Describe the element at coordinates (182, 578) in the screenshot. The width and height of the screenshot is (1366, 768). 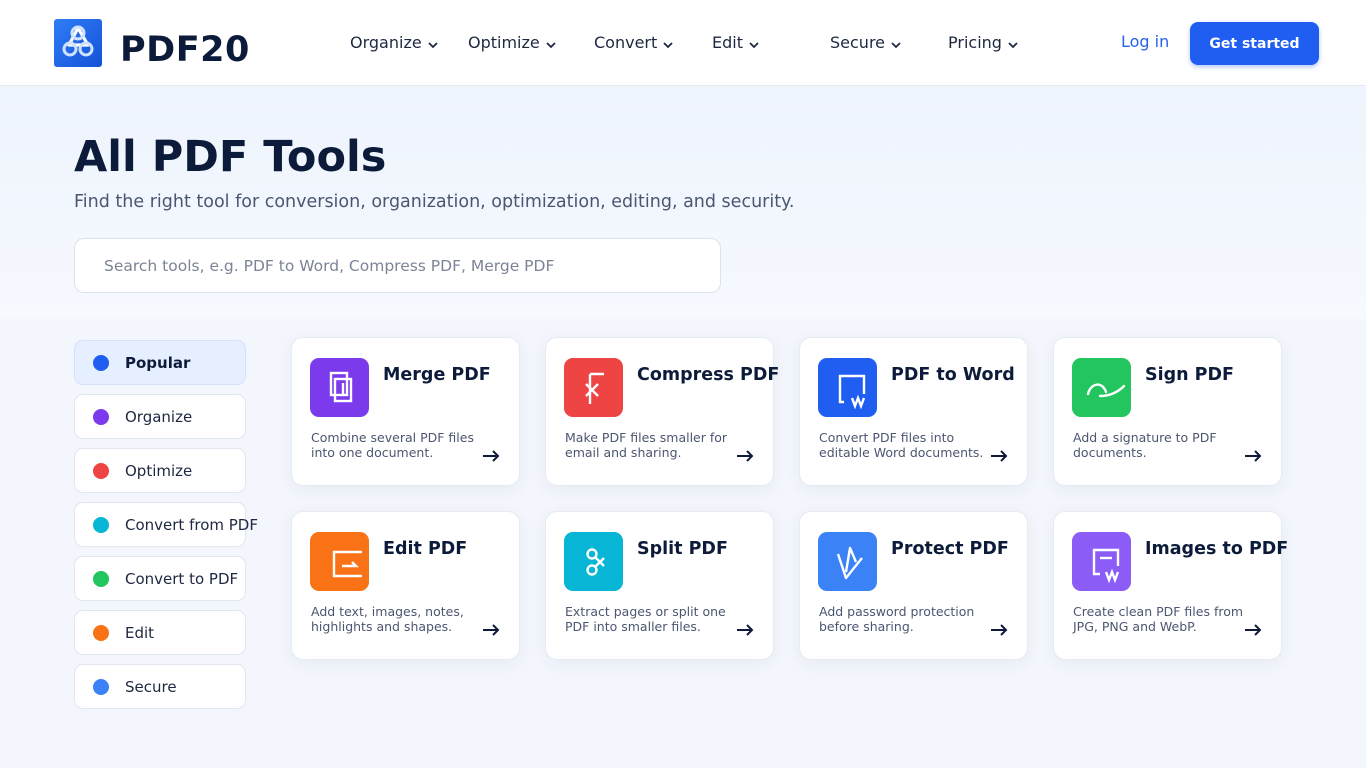
I see `category-label: Convert to PDF` at that location.